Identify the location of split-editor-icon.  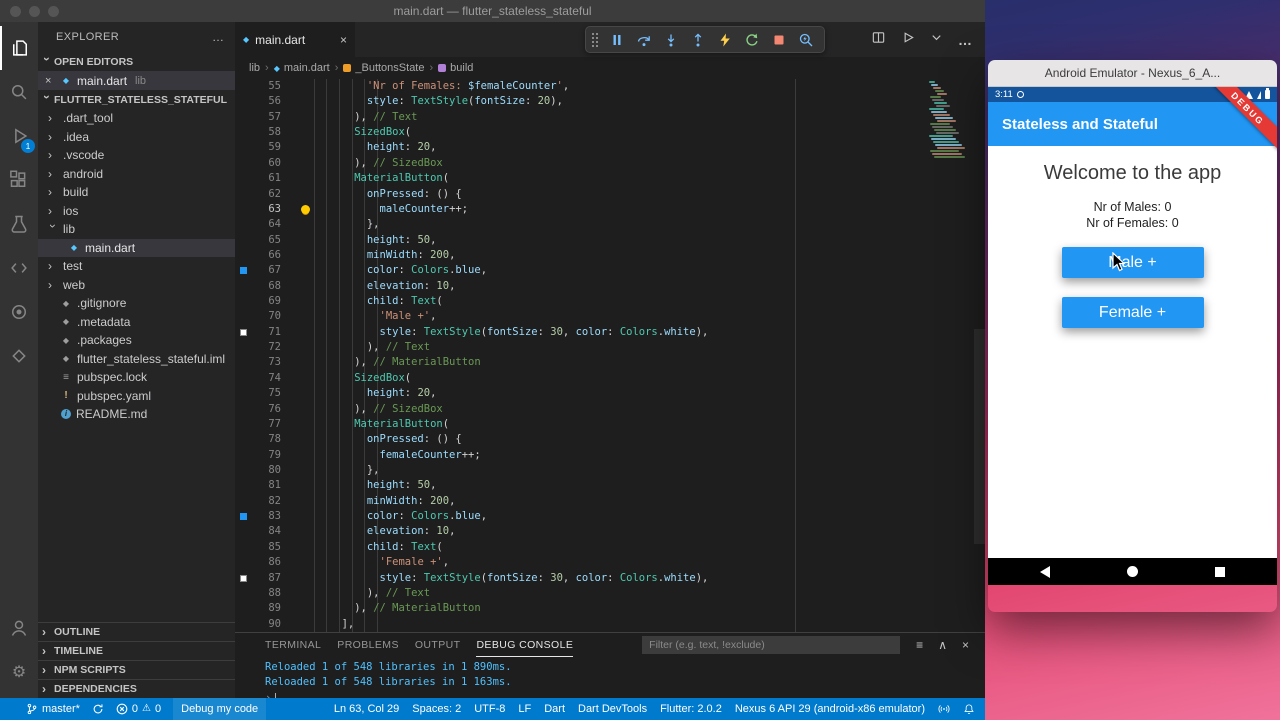
(878, 40).